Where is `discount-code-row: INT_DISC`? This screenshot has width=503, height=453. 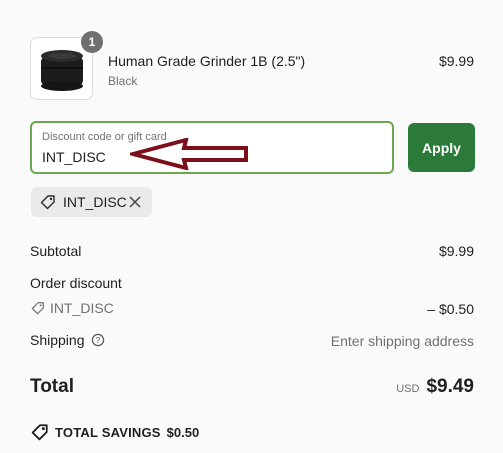
discount-code-row: INT_DISC is located at coordinates (72, 308).